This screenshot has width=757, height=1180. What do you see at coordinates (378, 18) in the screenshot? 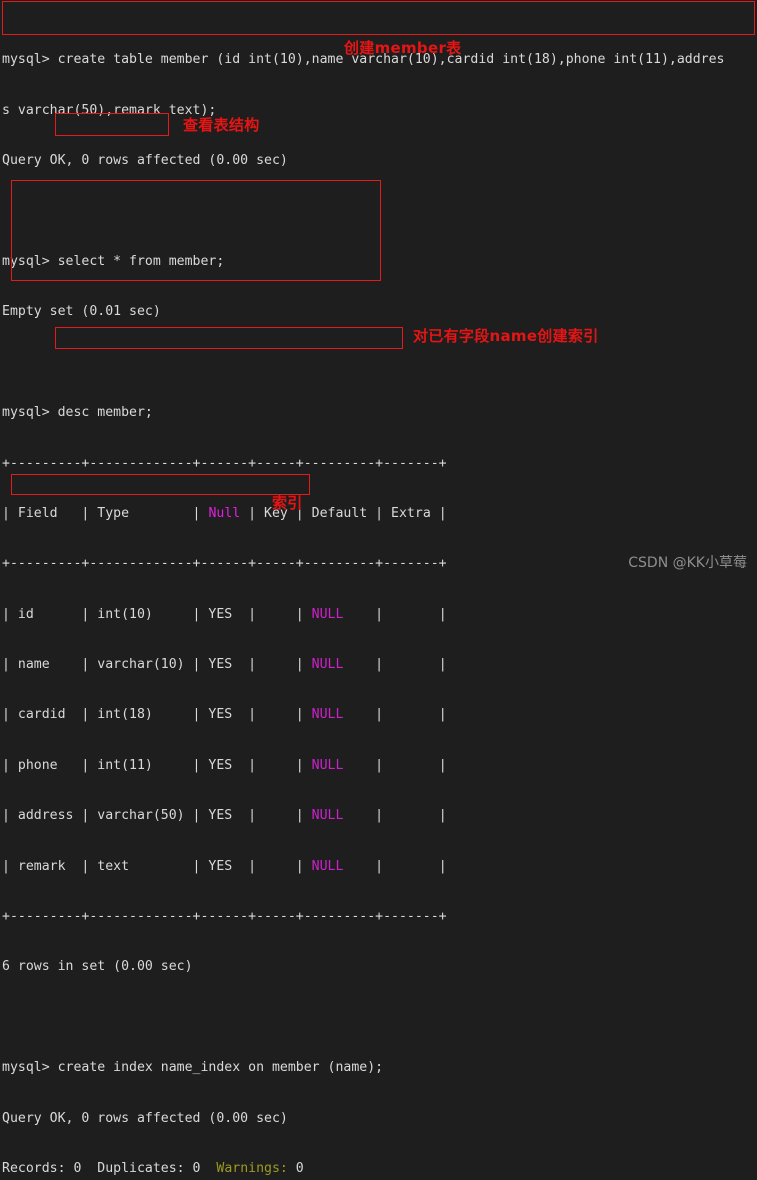
I see `highlight-box-create-table` at bounding box center [378, 18].